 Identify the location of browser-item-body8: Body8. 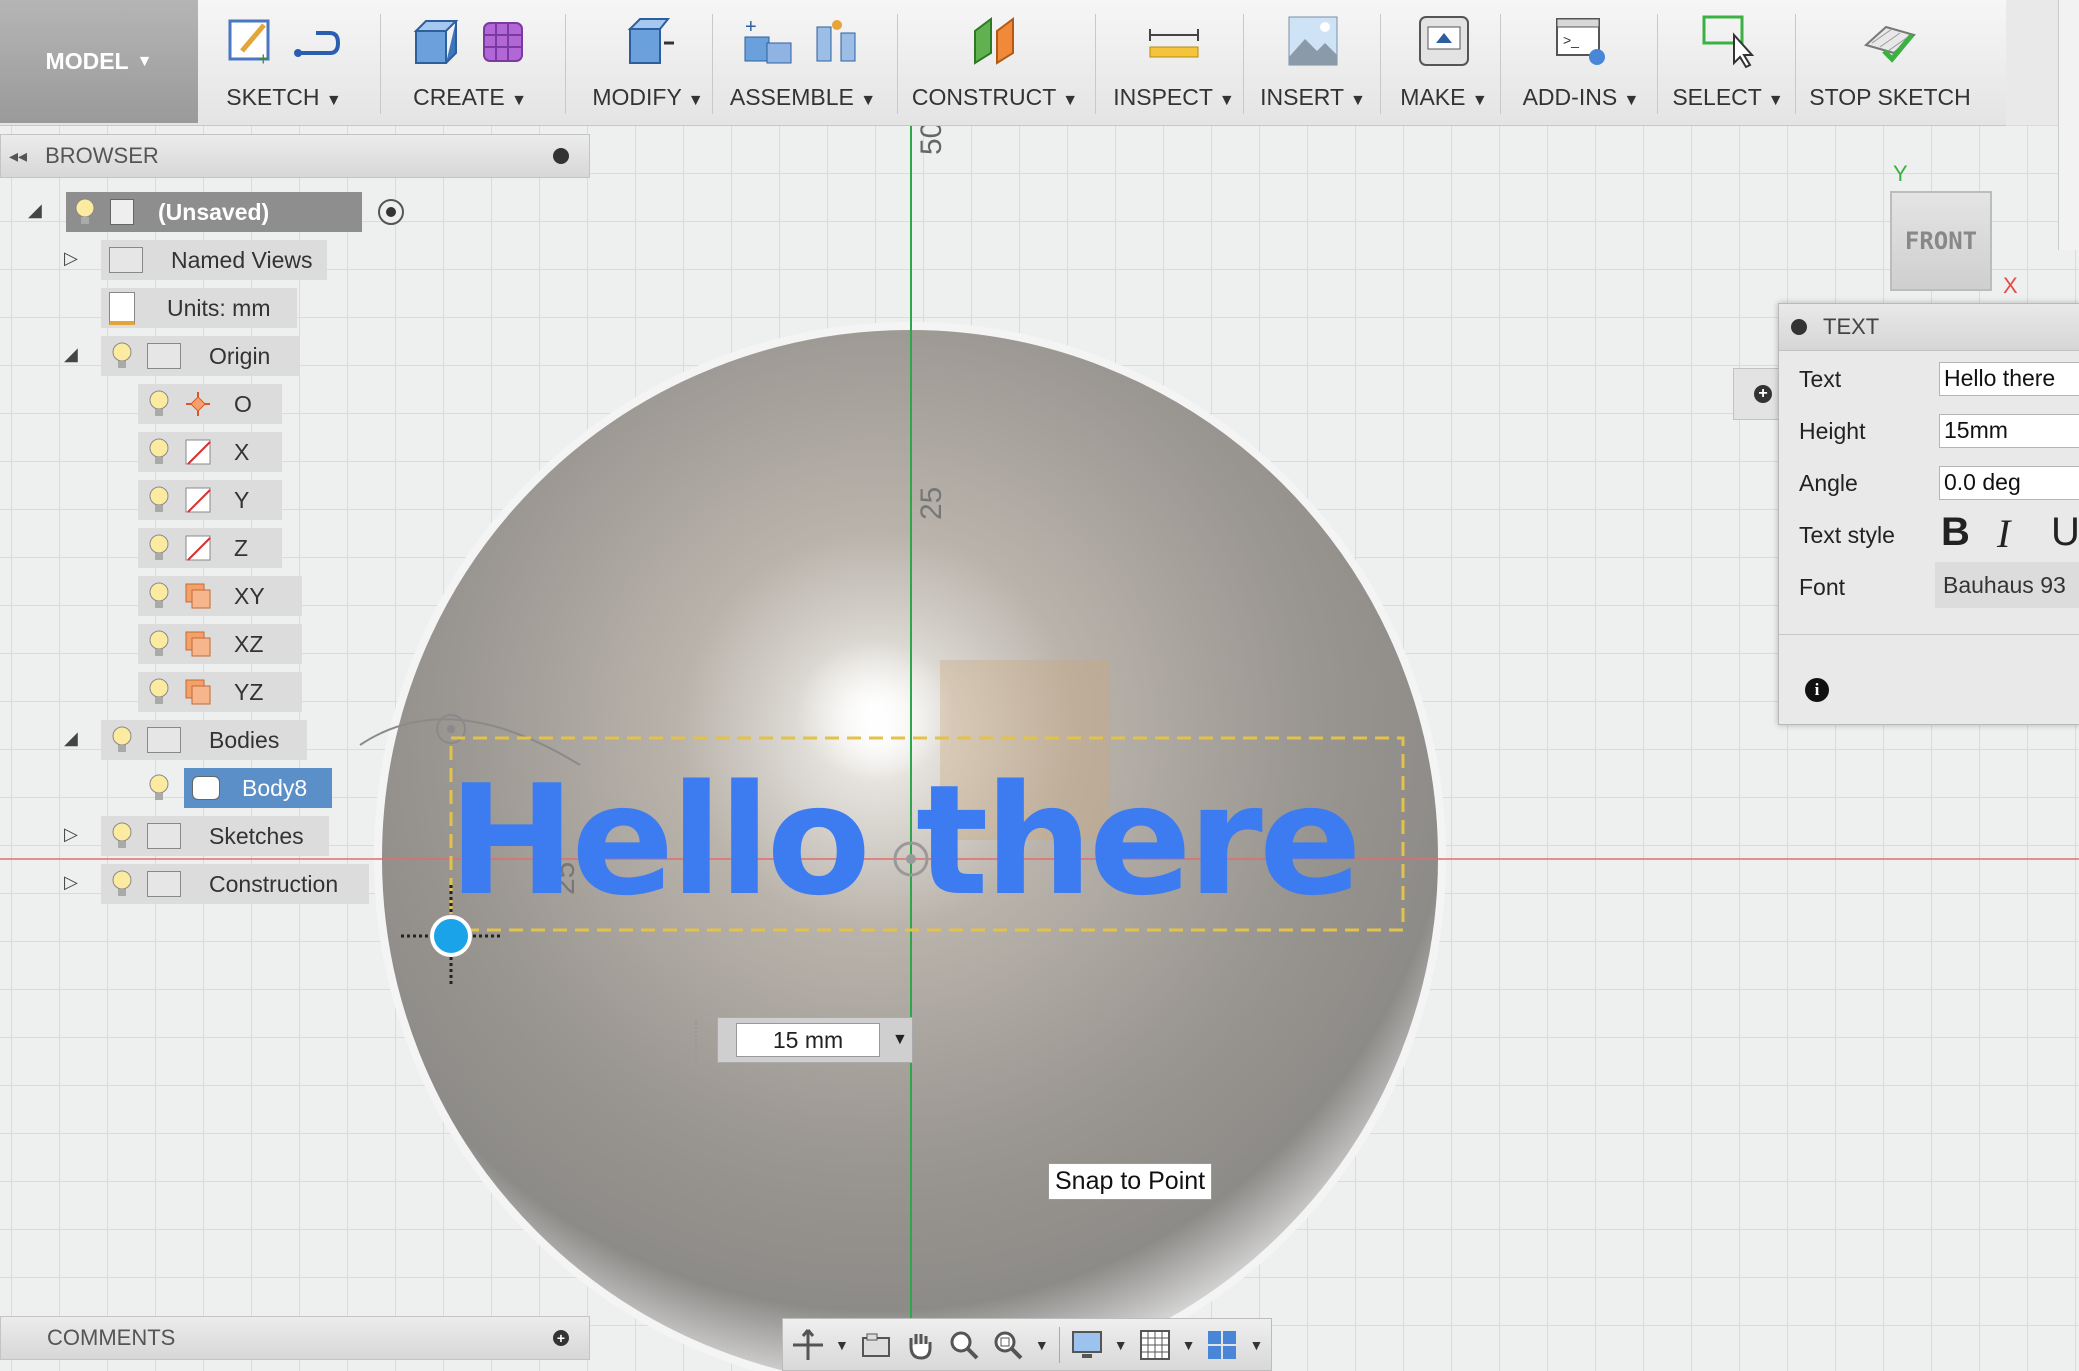
(237, 788).